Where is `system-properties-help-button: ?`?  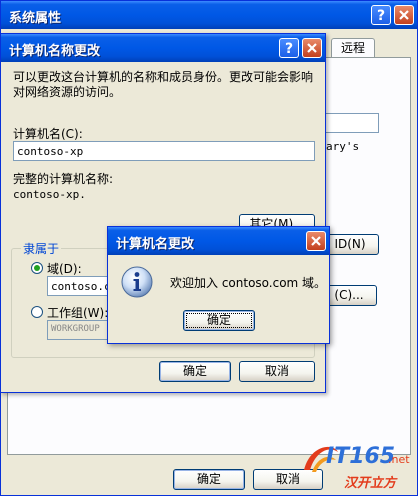
system-properties-help-button: ? is located at coordinates (381, 15).